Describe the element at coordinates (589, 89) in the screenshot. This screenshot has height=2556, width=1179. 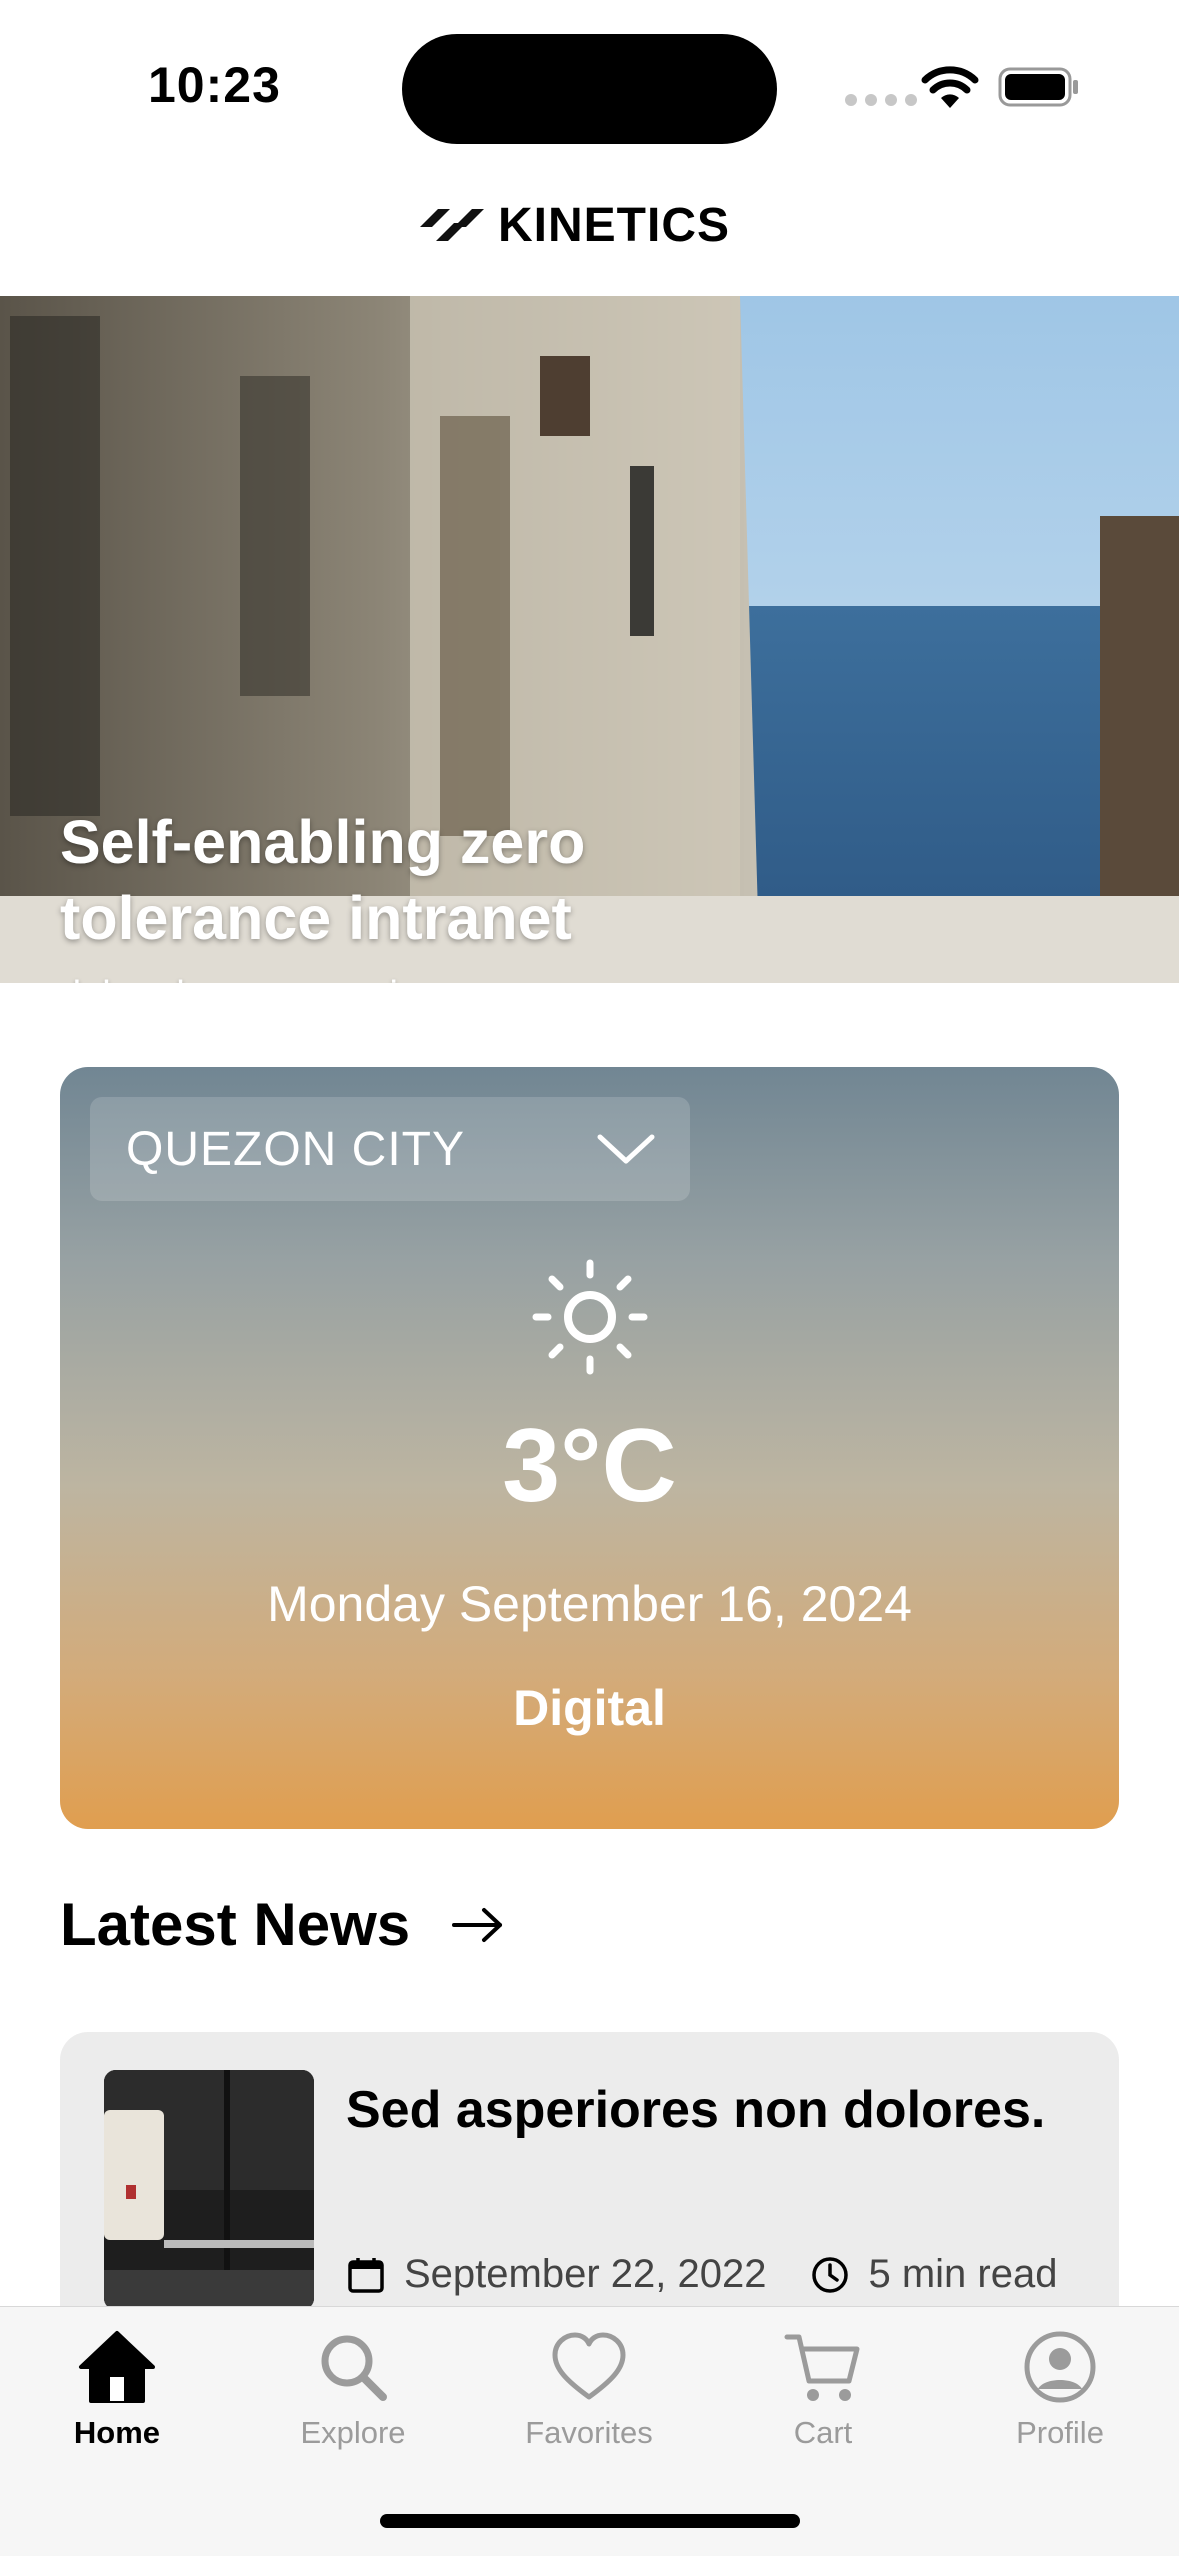
I see `dynamic-island` at that location.